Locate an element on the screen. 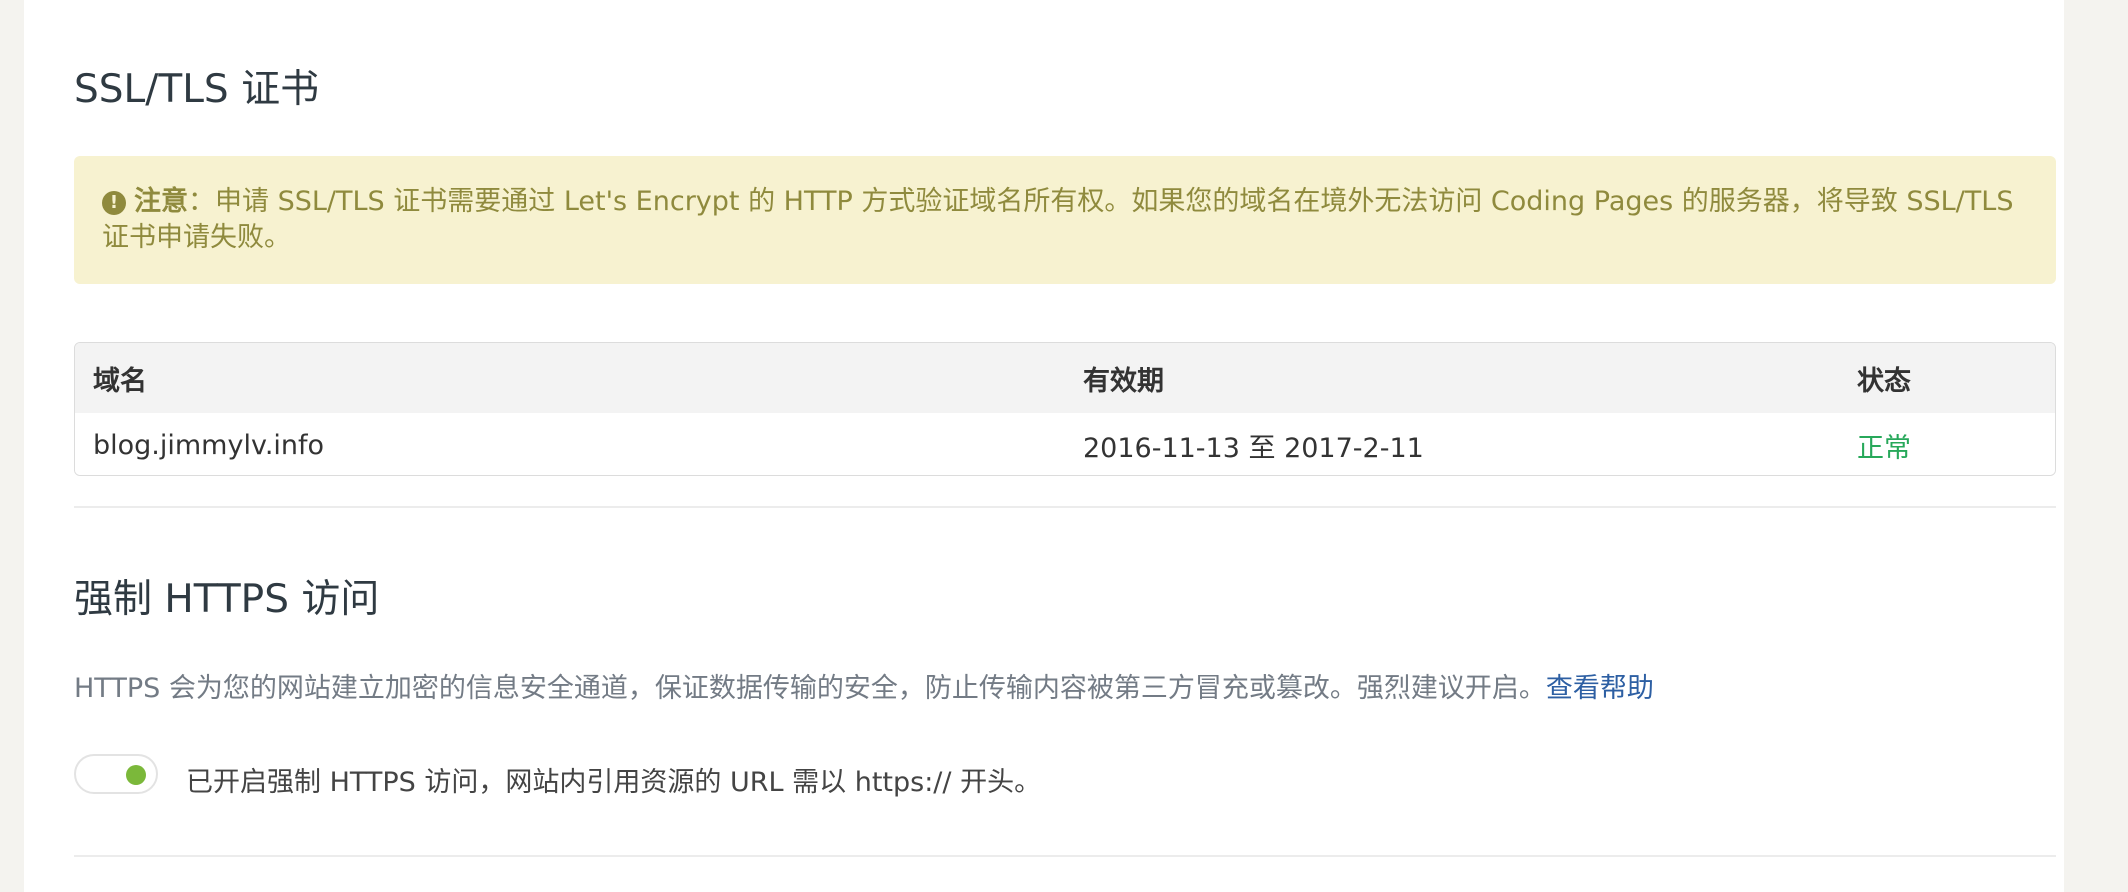 This screenshot has width=2128, height=892. help-link: 查看帮助 is located at coordinates (1600, 688).